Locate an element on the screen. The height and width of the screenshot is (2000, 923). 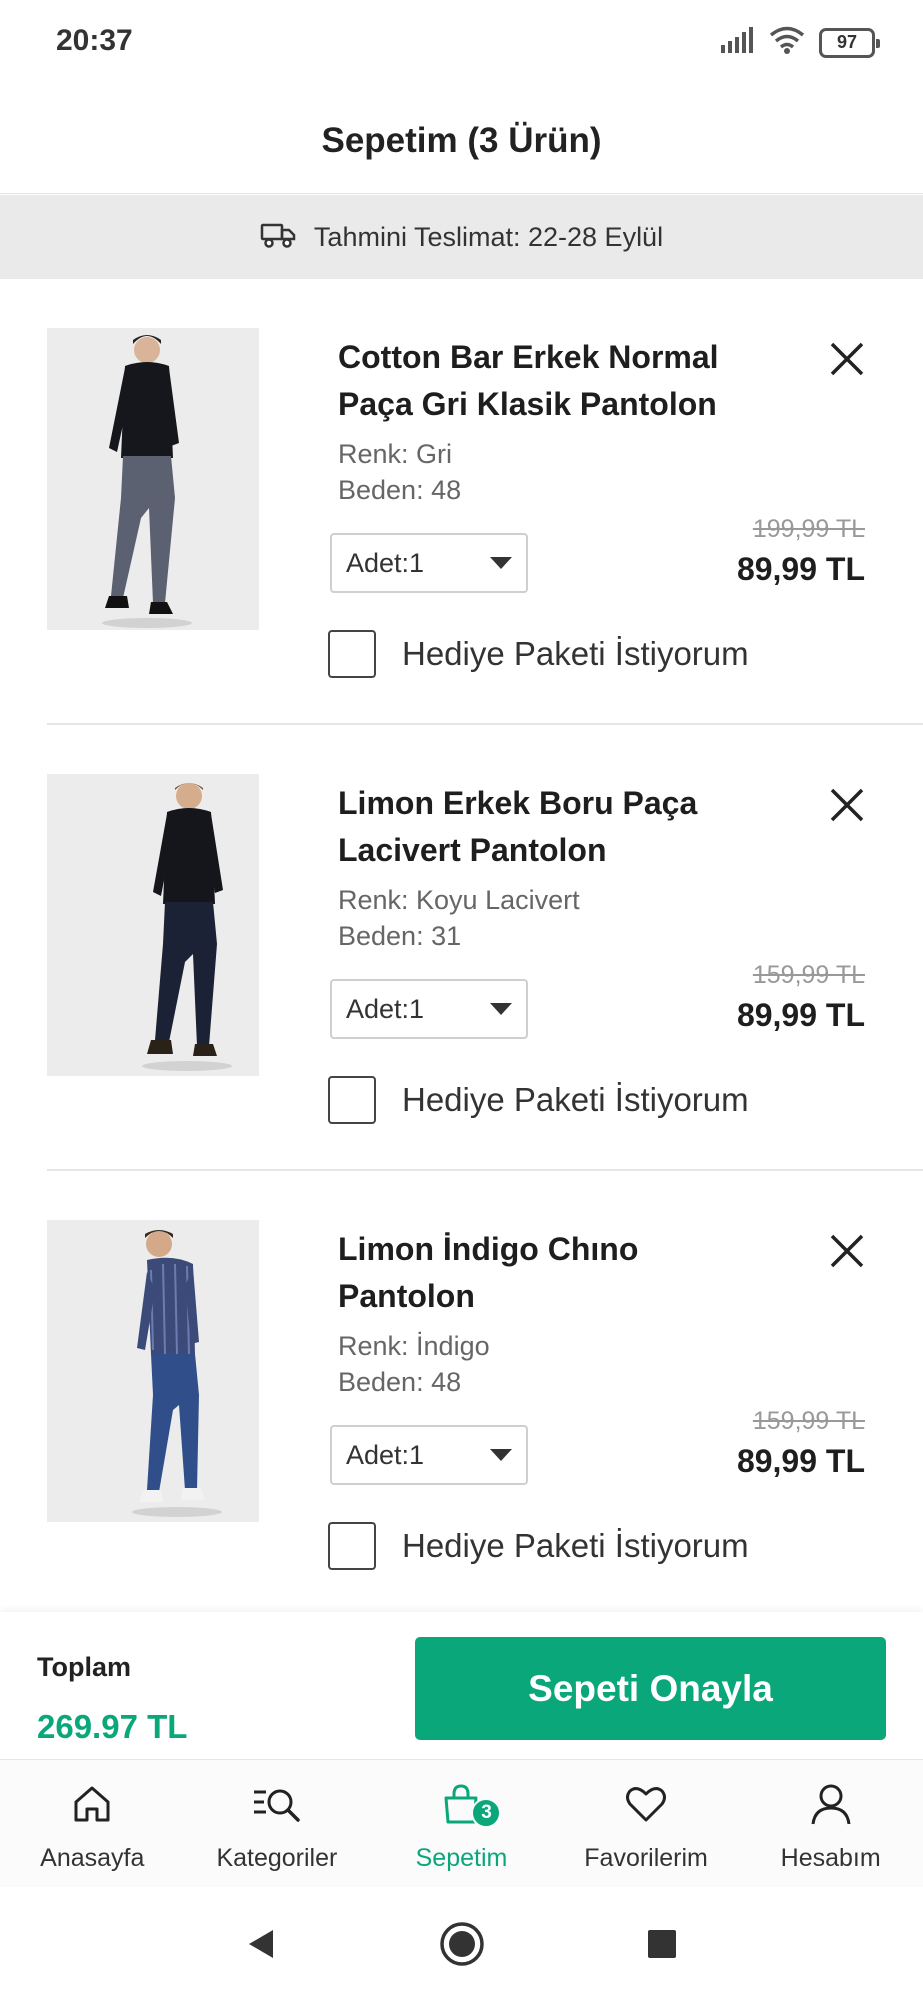
nav-item-account: Hesabım is located at coordinates (830, 1823).